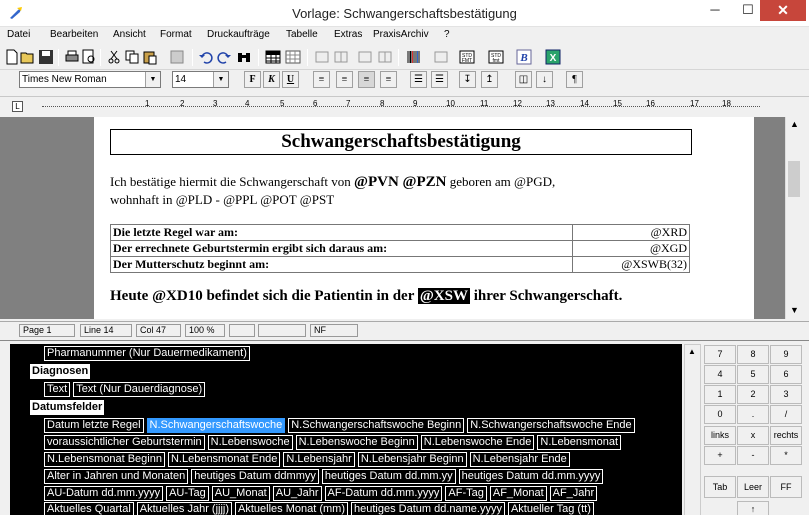 The width and height of the screenshot is (809, 515). I want to click on menu-tabelle: Tabelle, so click(302, 34).